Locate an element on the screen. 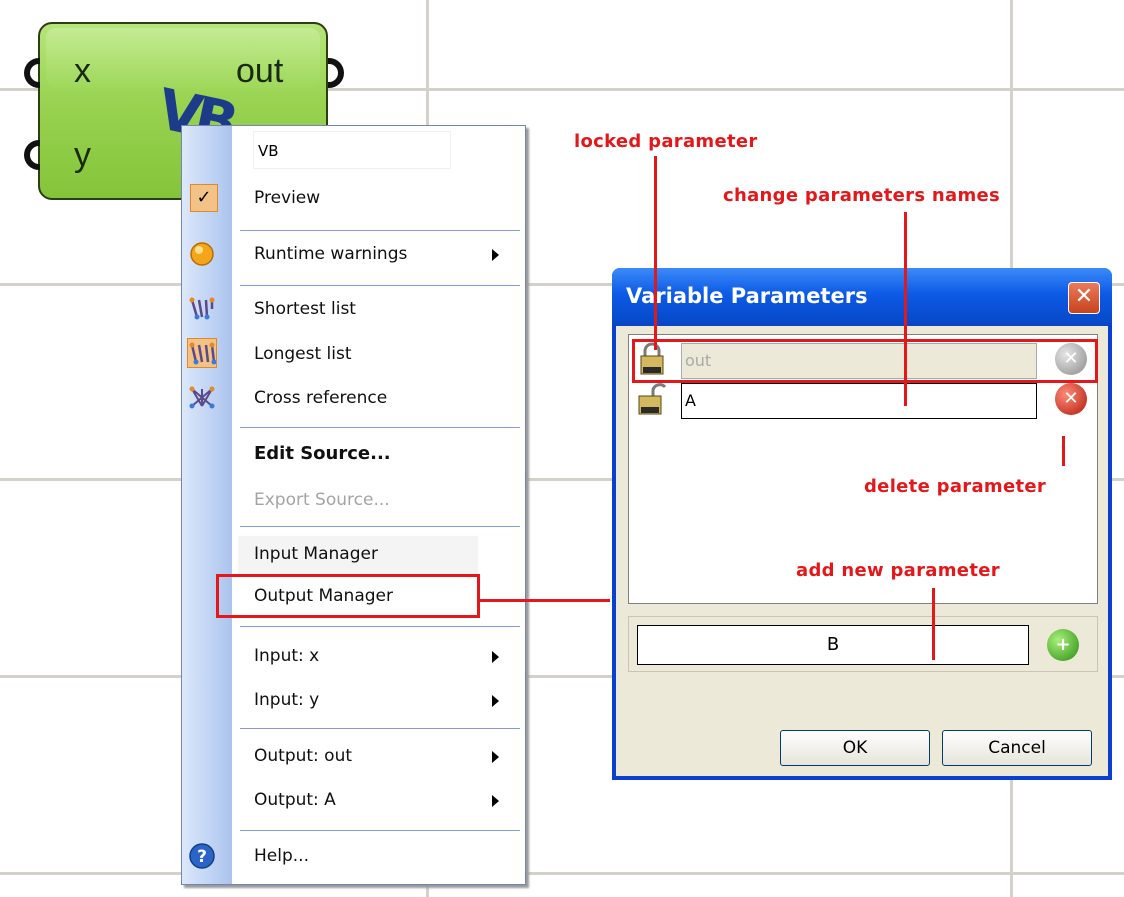 Image resolution: width=1124 pixels, height=897 pixels. component-name-field: VB is located at coordinates (352, 150).